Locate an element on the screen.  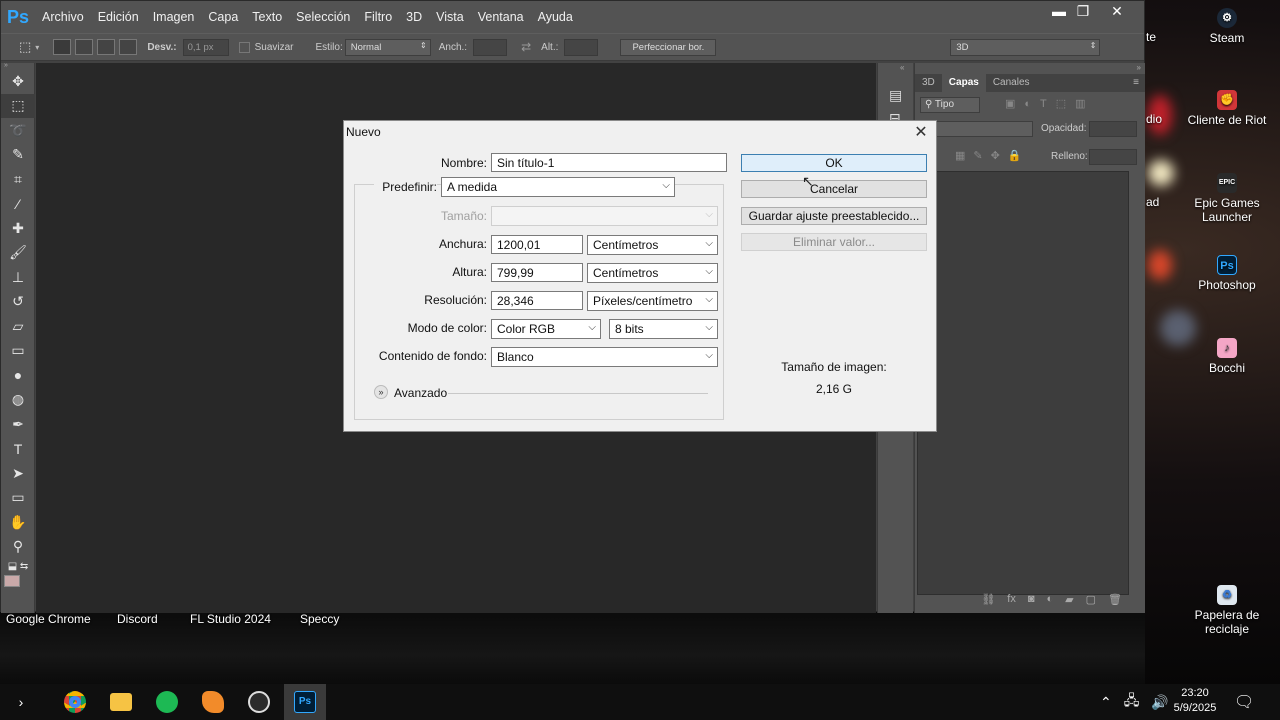
desktop-label-discord: Discord is located at coordinates (137, 619).